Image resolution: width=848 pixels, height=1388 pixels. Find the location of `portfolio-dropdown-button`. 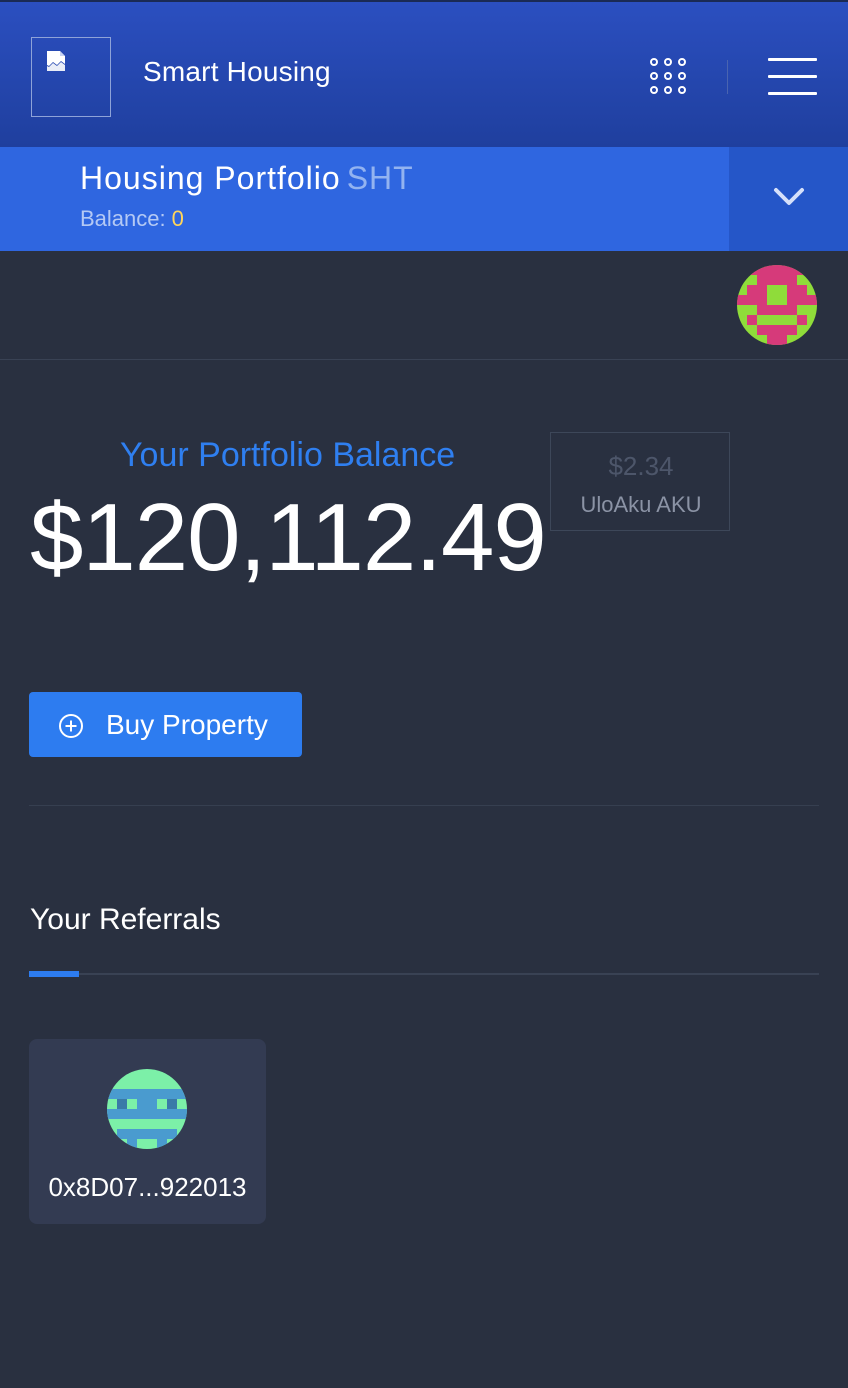

portfolio-dropdown-button is located at coordinates (788, 199).